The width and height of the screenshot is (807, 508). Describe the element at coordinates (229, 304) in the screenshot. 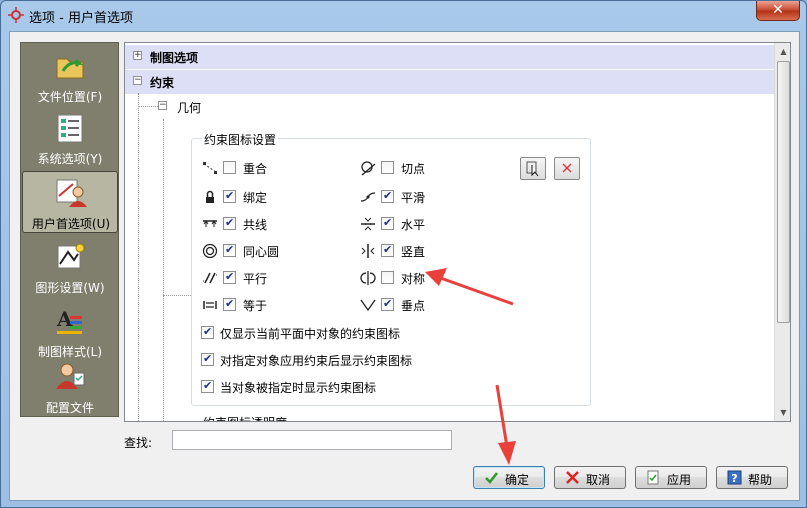

I see `equal-checkbox` at that location.